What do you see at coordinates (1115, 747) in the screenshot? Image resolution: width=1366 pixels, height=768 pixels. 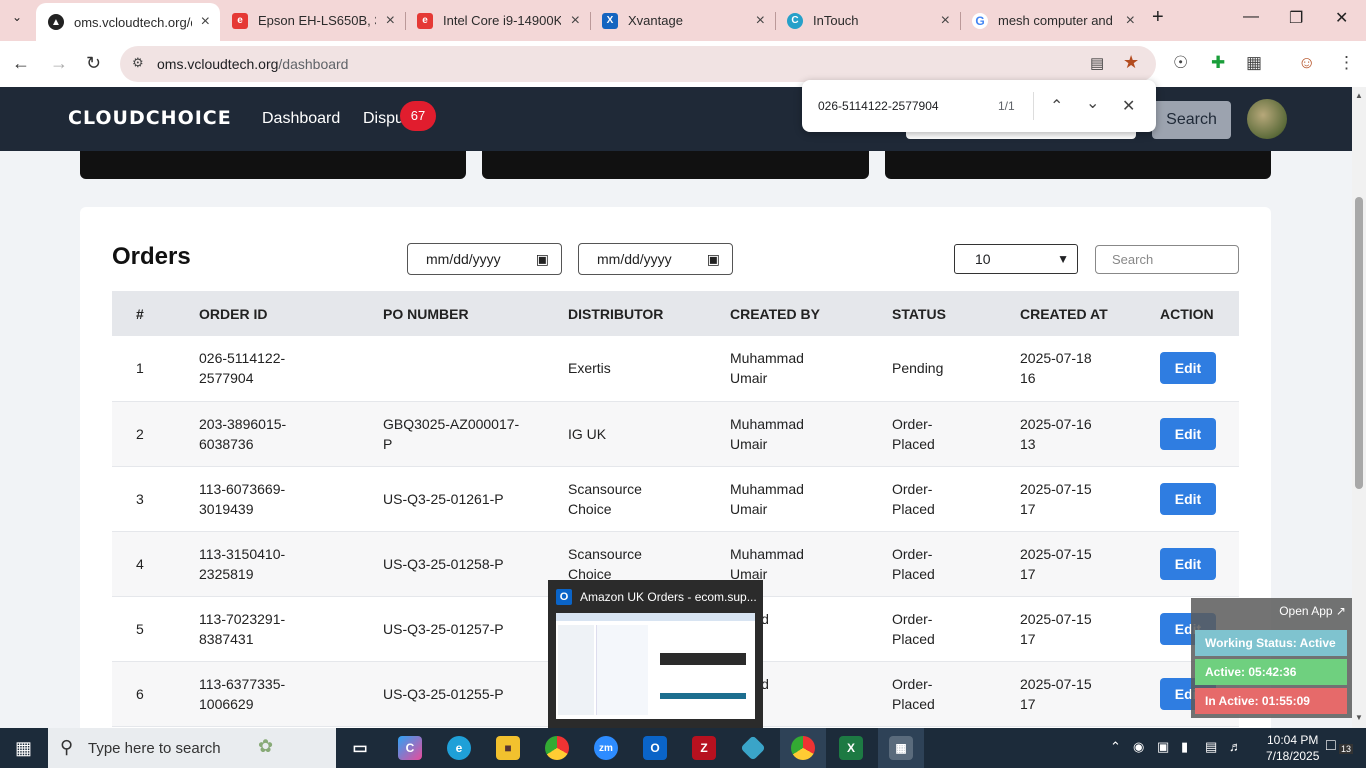 I see `tray-overflow-icon: ⌃` at bounding box center [1115, 747].